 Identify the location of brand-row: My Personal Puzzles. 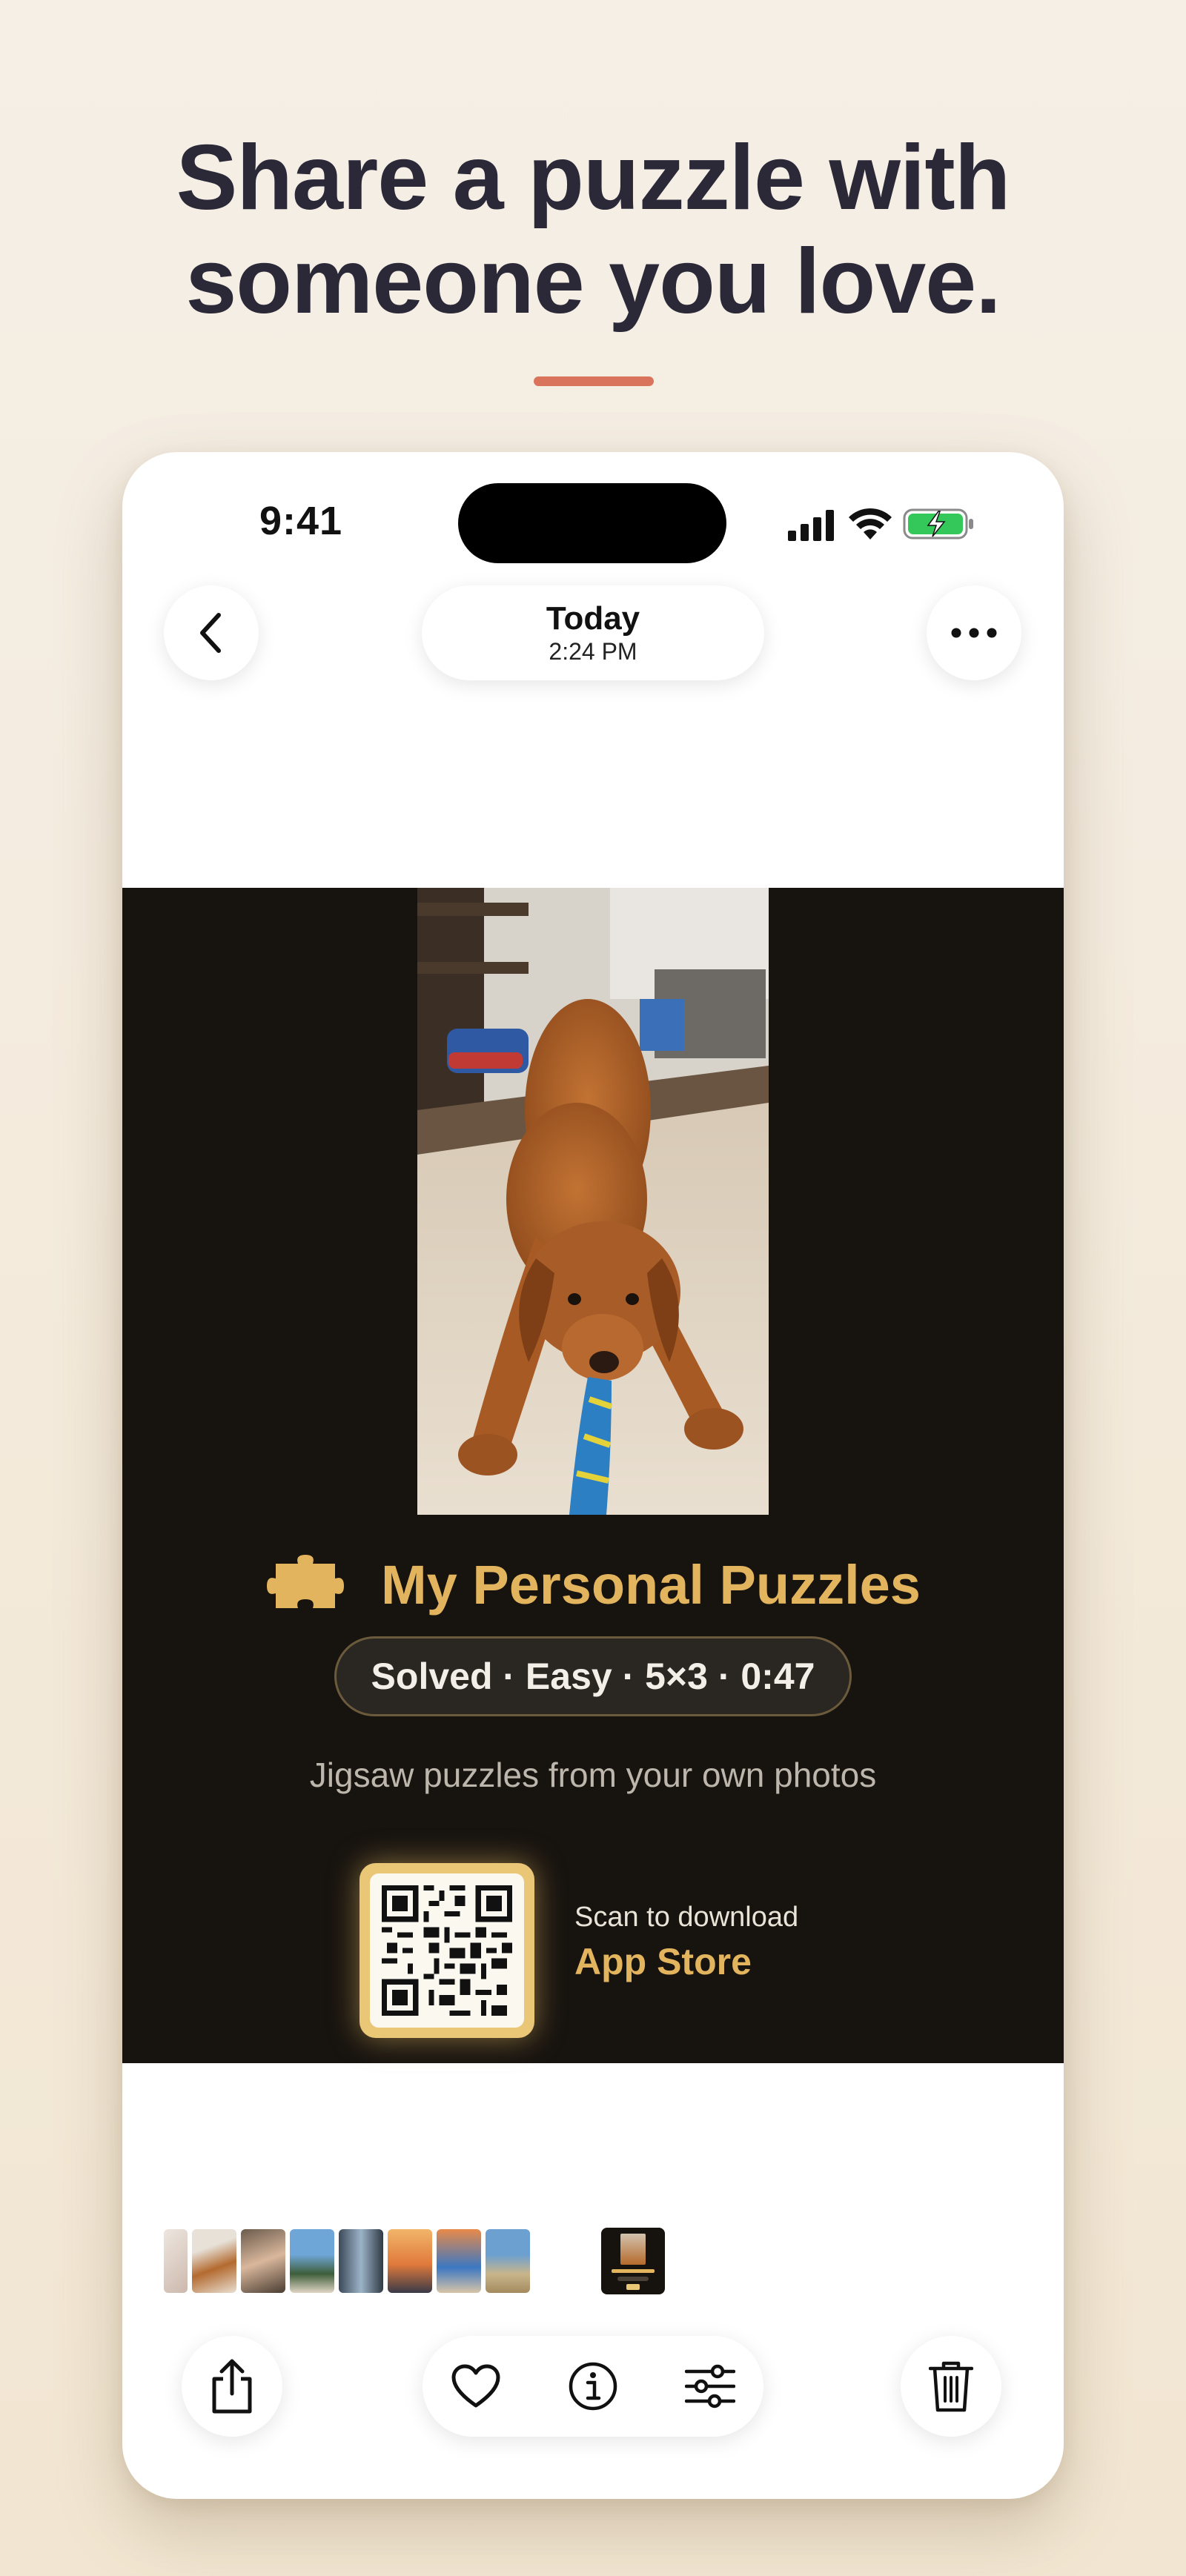
(593, 1584).